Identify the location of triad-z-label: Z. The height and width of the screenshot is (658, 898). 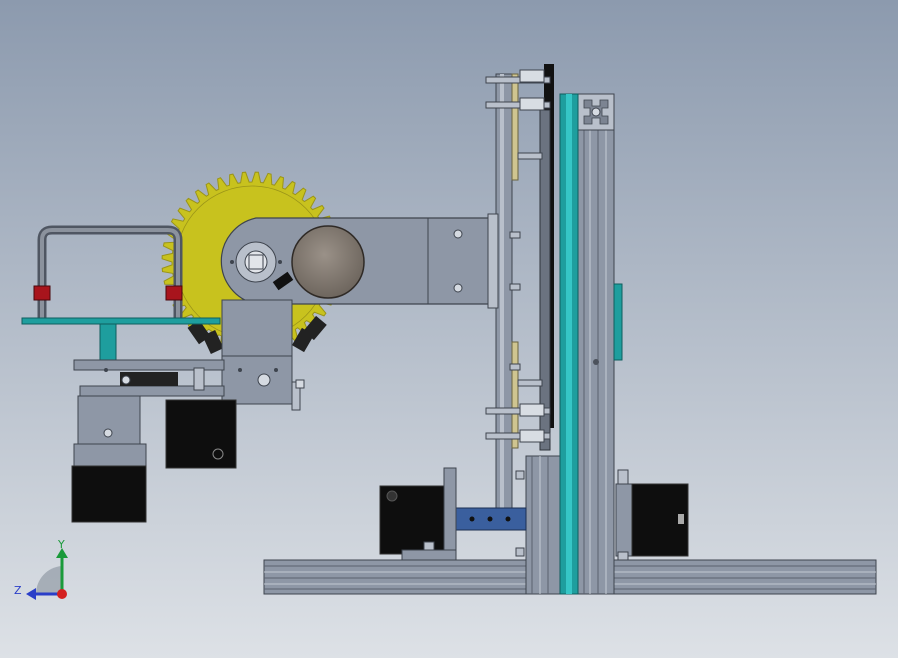
(18, 590).